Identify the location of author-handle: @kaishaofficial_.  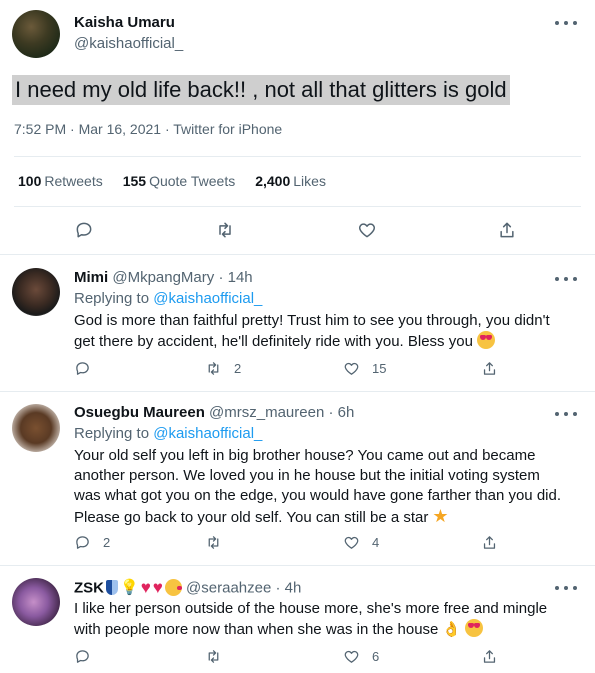
(128, 43).